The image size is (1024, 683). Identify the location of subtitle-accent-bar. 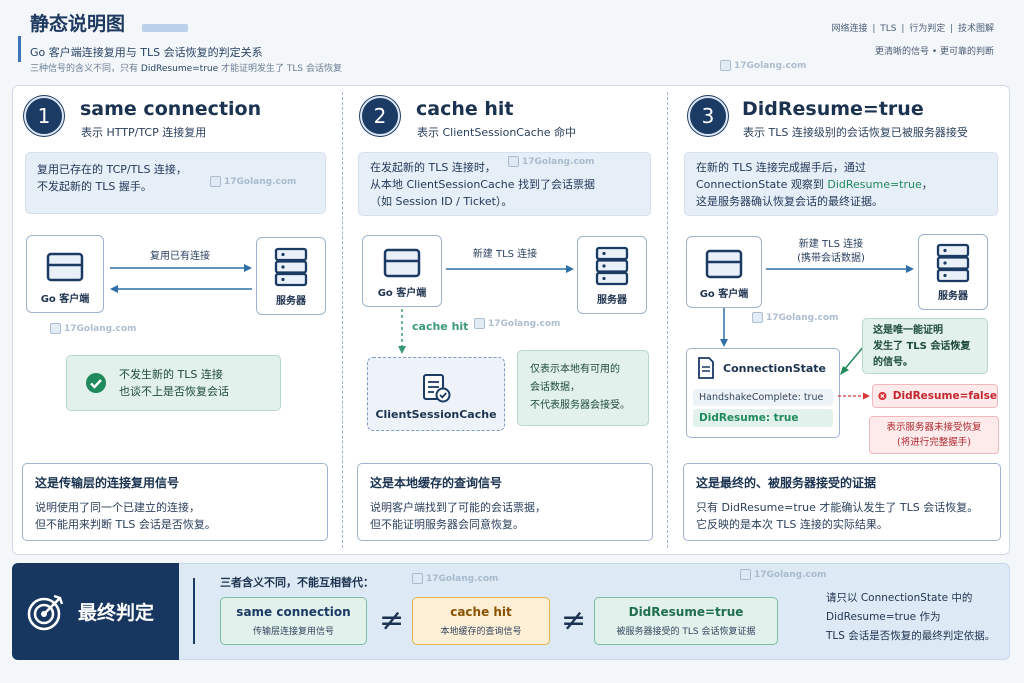
(19, 49).